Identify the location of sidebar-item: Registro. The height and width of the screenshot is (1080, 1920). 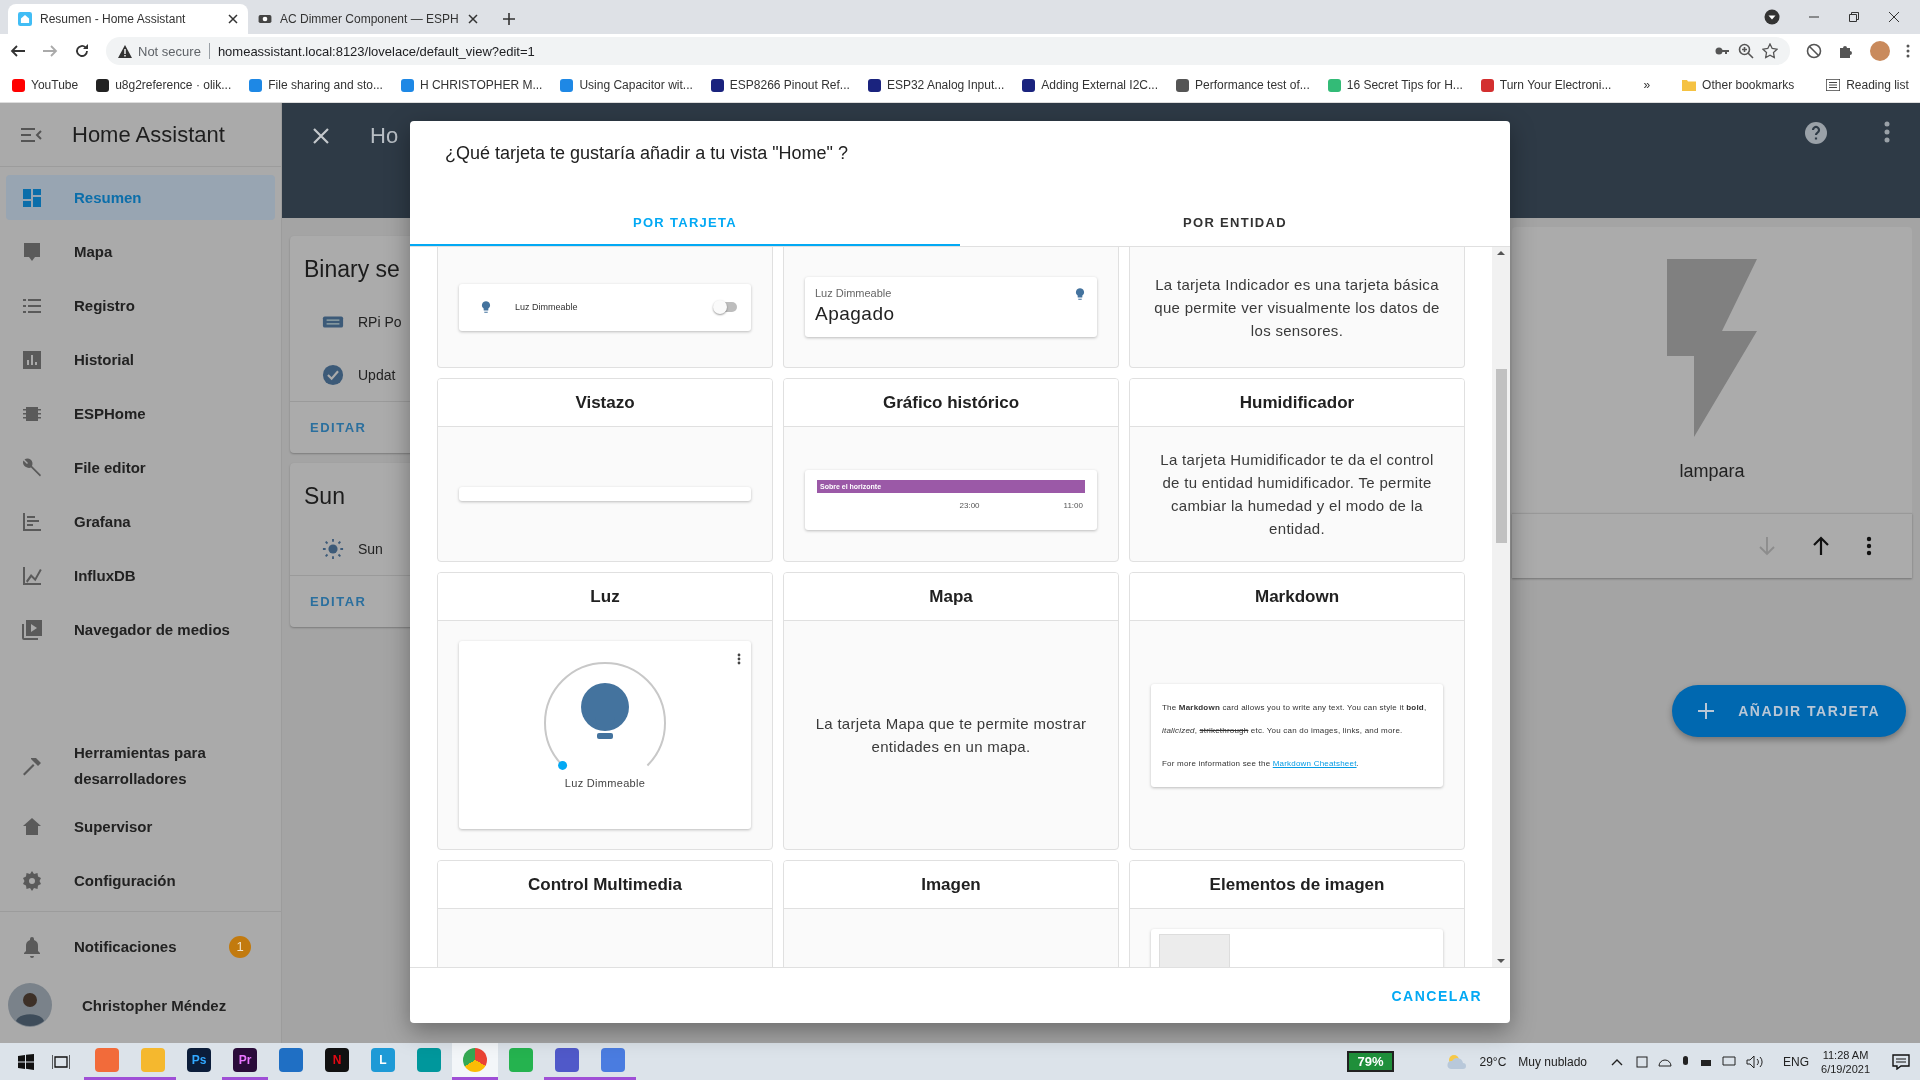
(140, 305).